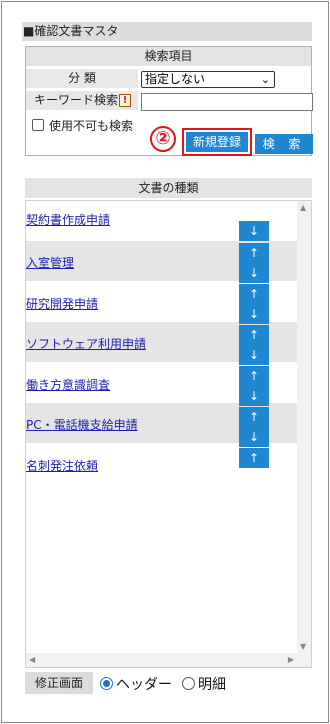  I want to click on footer: 修正画面 ヘッダー 明細, so click(170, 684).